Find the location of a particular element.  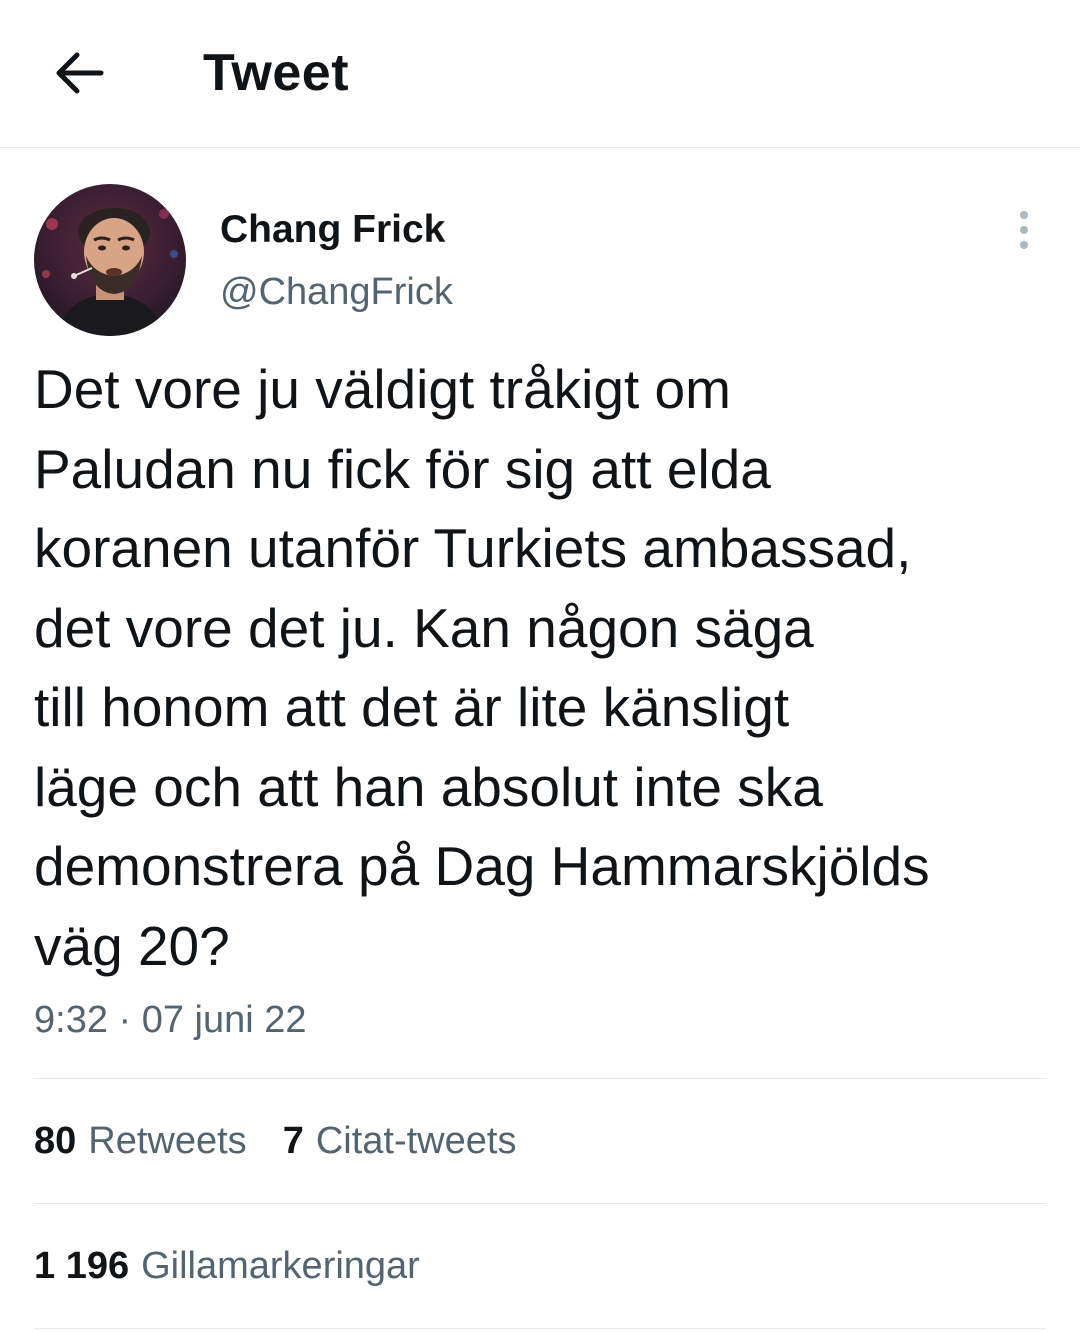

likes-stats-row: 1 196 Gillamarkeringar is located at coordinates (245, 1266).